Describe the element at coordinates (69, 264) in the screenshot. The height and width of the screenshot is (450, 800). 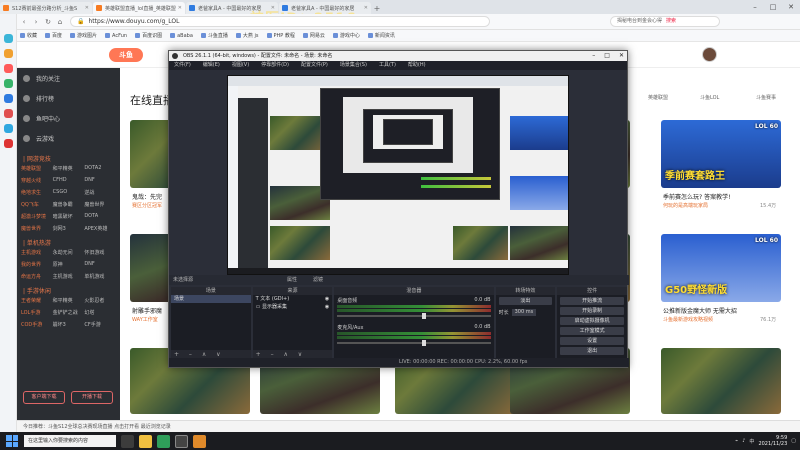
I see `category-tag: 原神` at that location.